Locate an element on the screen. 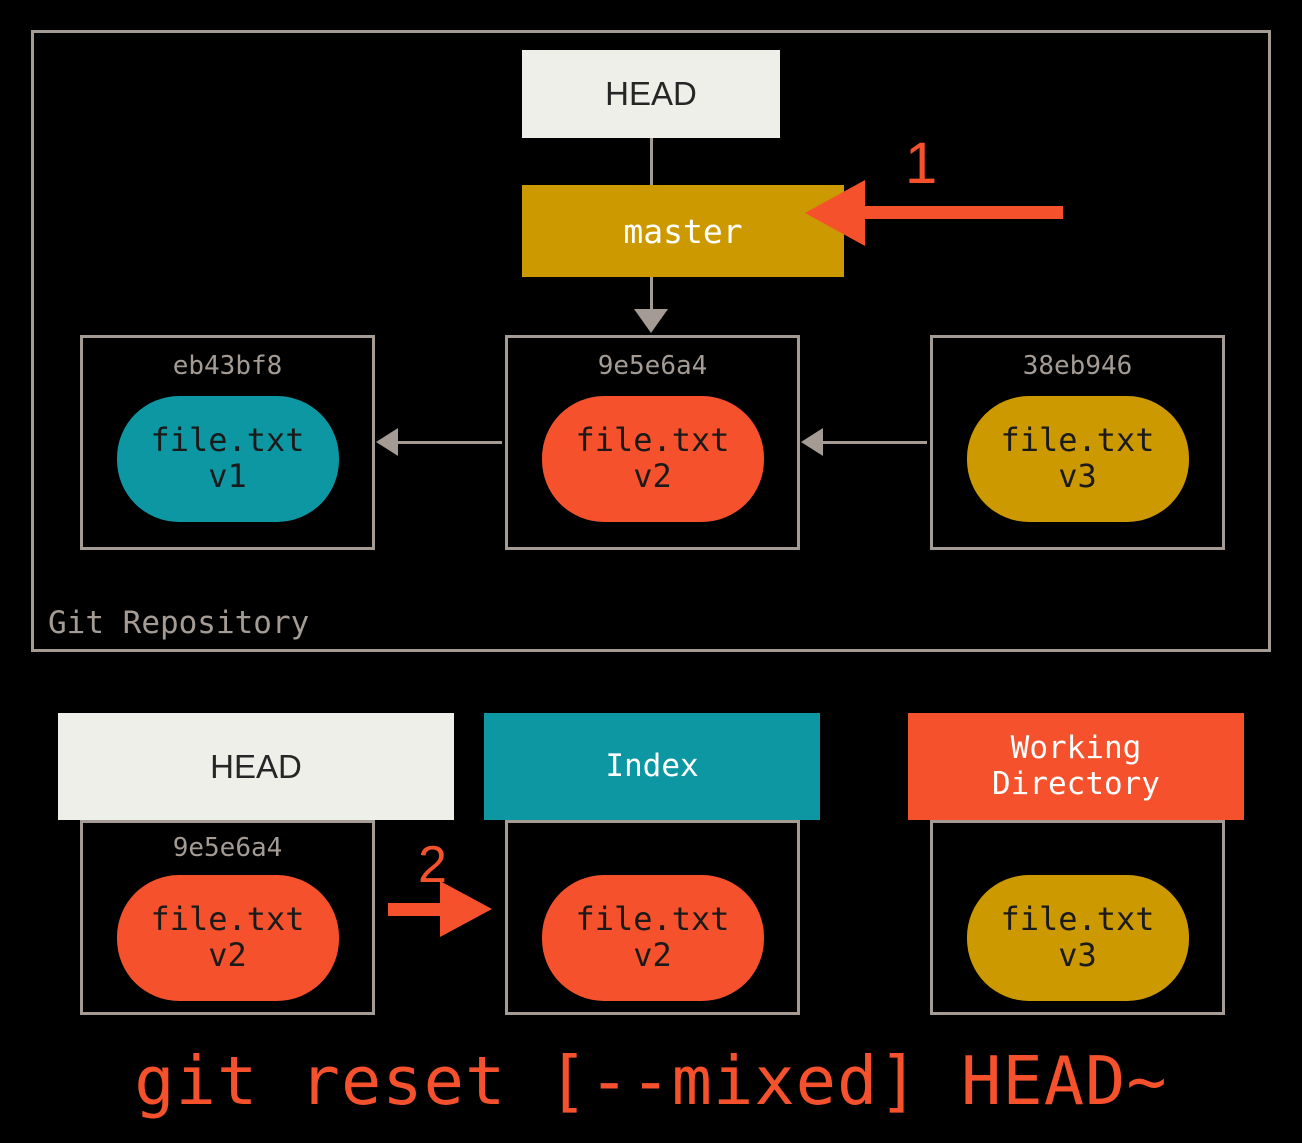  head-pointer-label: HEAD is located at coordinates (651, 93).